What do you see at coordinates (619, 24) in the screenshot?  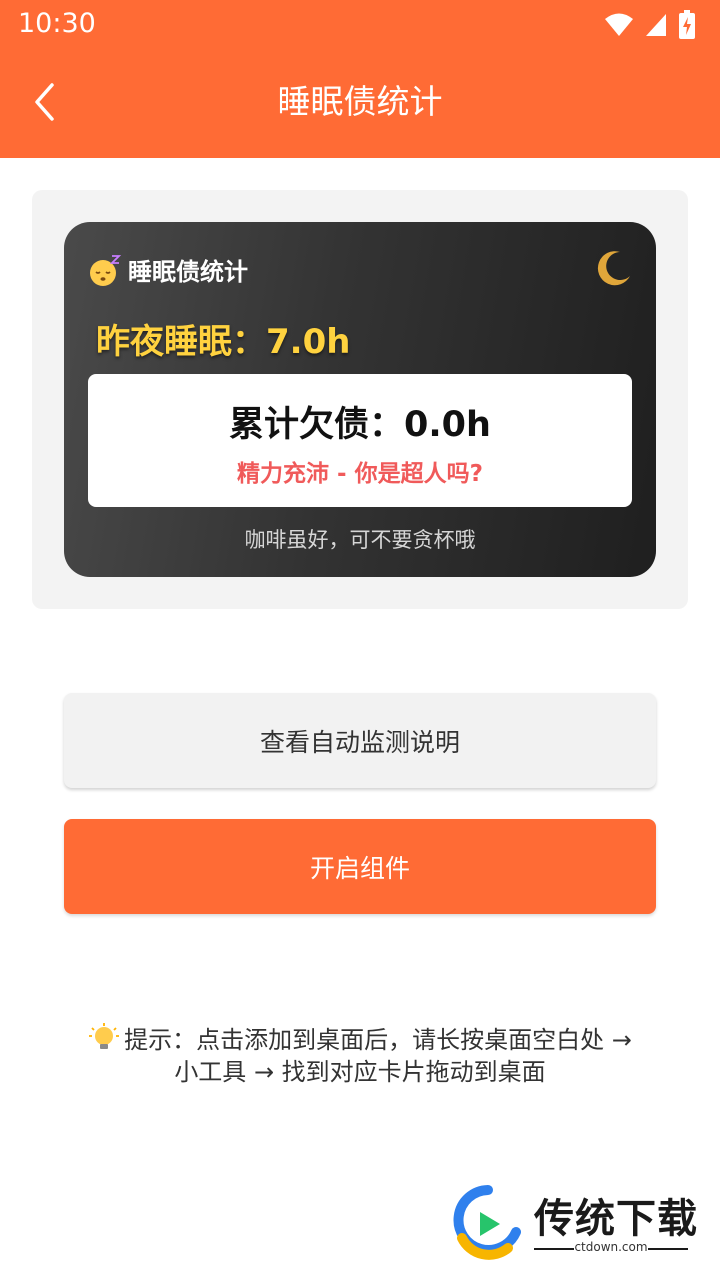 I see `wifi-icon` at bounding box center [619, 24].